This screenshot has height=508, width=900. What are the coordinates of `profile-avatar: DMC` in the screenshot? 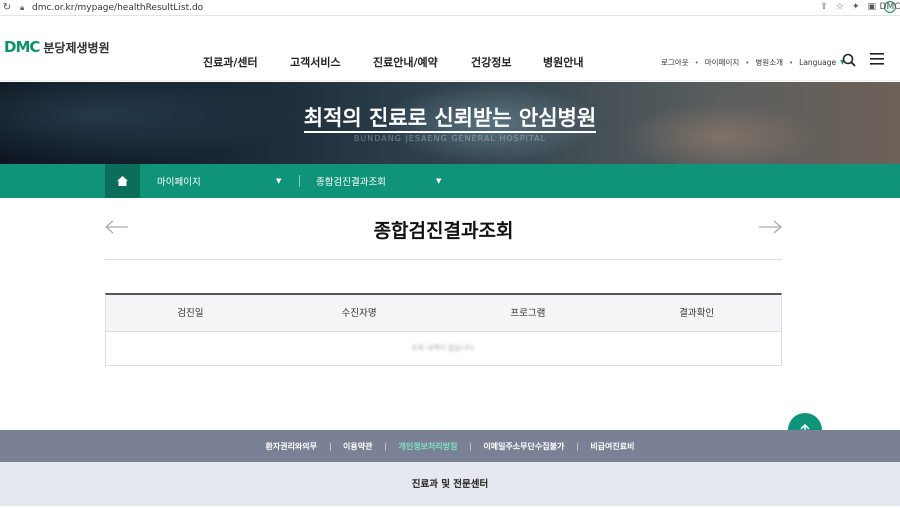 It's located at (890, 7).